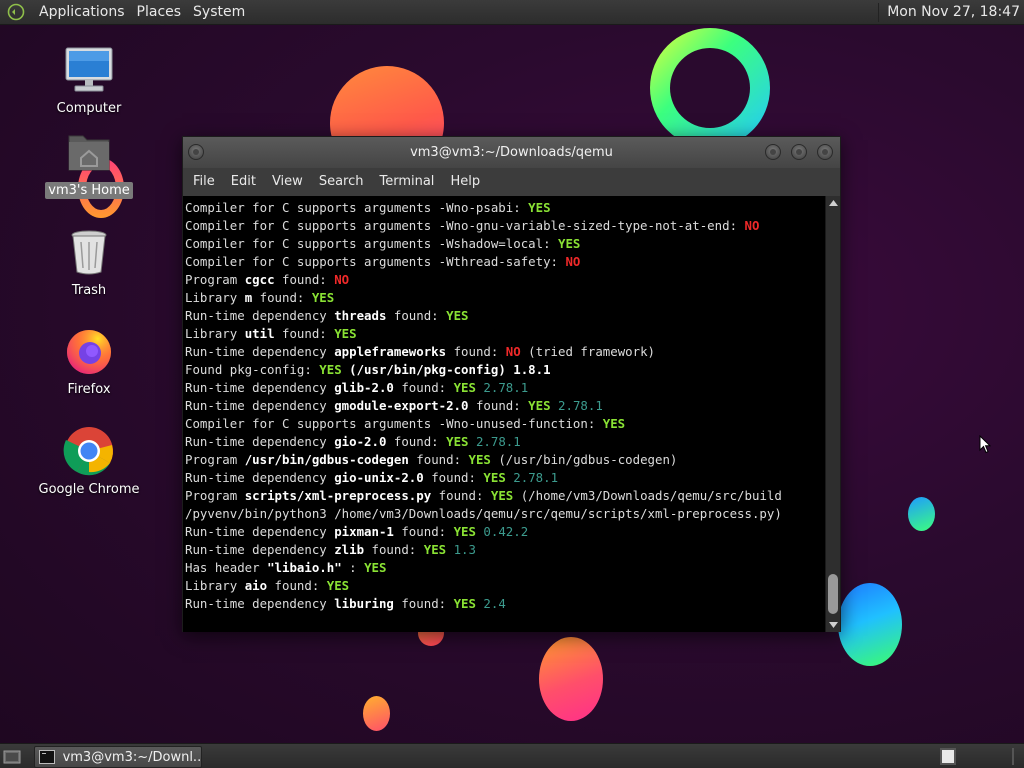 This screenshot has height=768, width=1024. What do you see at coordinates (921, 514) in the screenshot?
I see `wallpaper-small-blob` at bounding box center [921, 514].